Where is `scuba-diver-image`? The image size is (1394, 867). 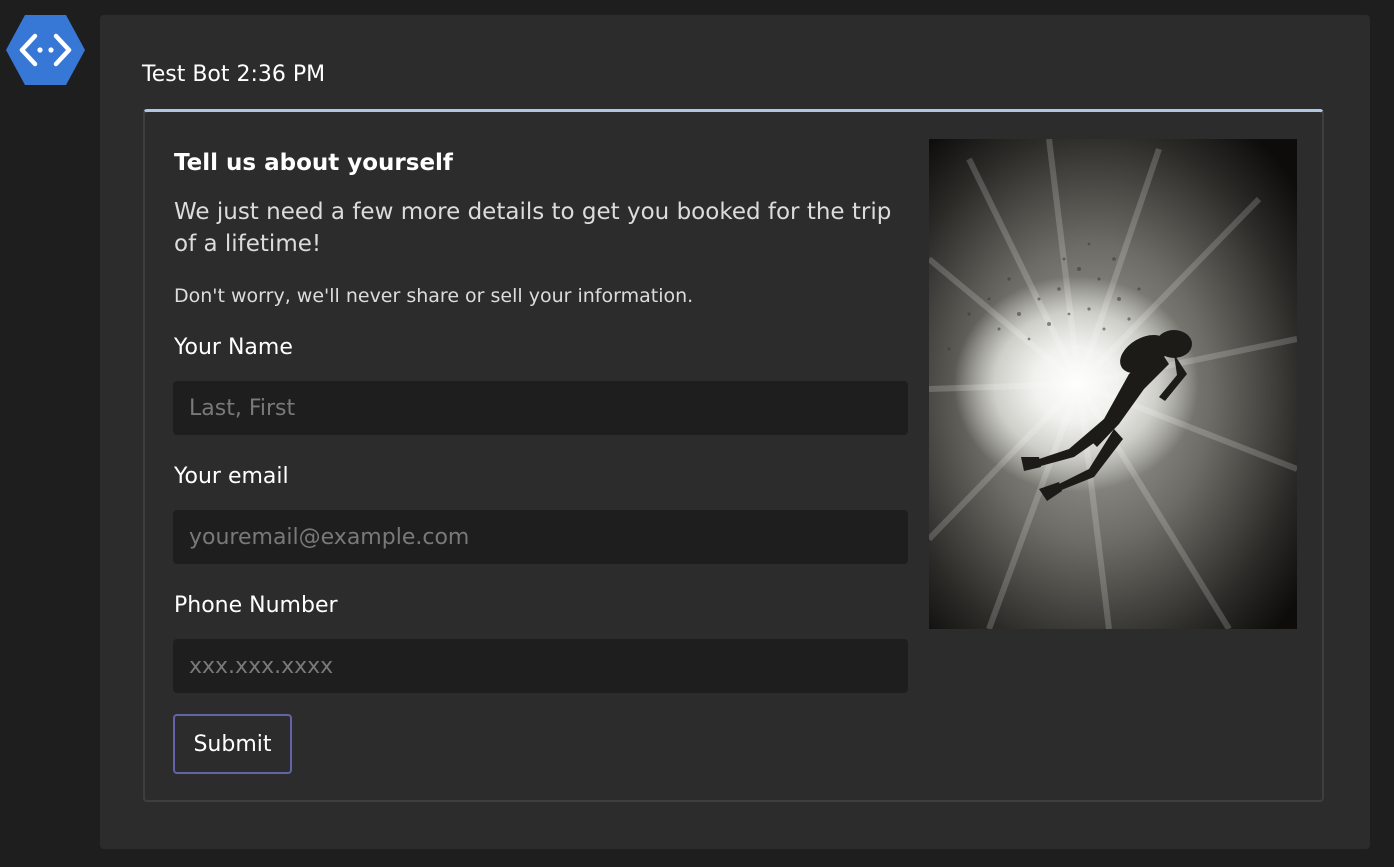
scuba-diver-image is located at coordinates (1113, 384).